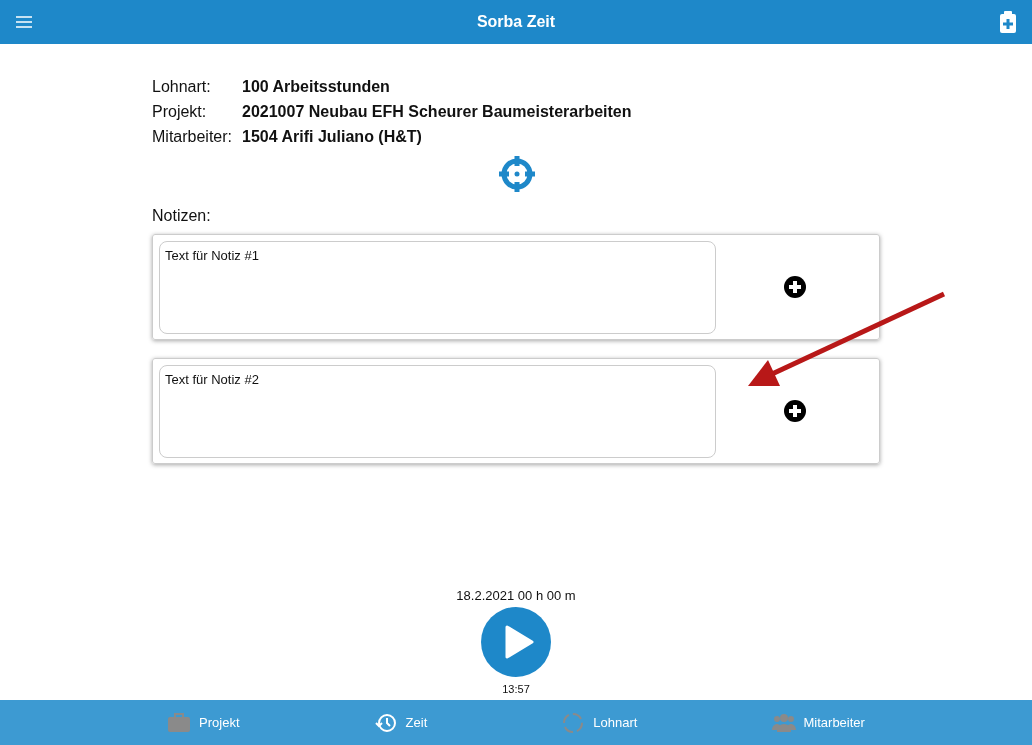  What do you see at coordinates (182, 216) in the screenshot?
I see `notes-label: Notizen:` at bounding box center [182, 216].